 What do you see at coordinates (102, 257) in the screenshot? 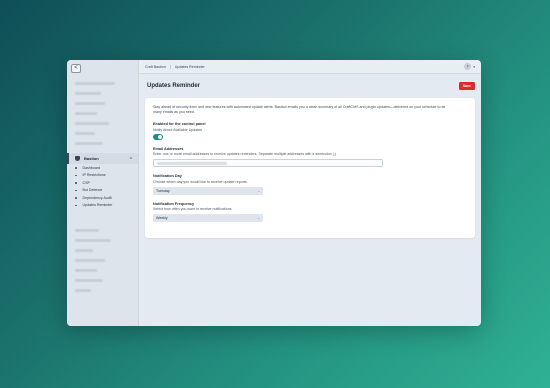
I see `sidebar-lower` at bounding box center [102, 257].